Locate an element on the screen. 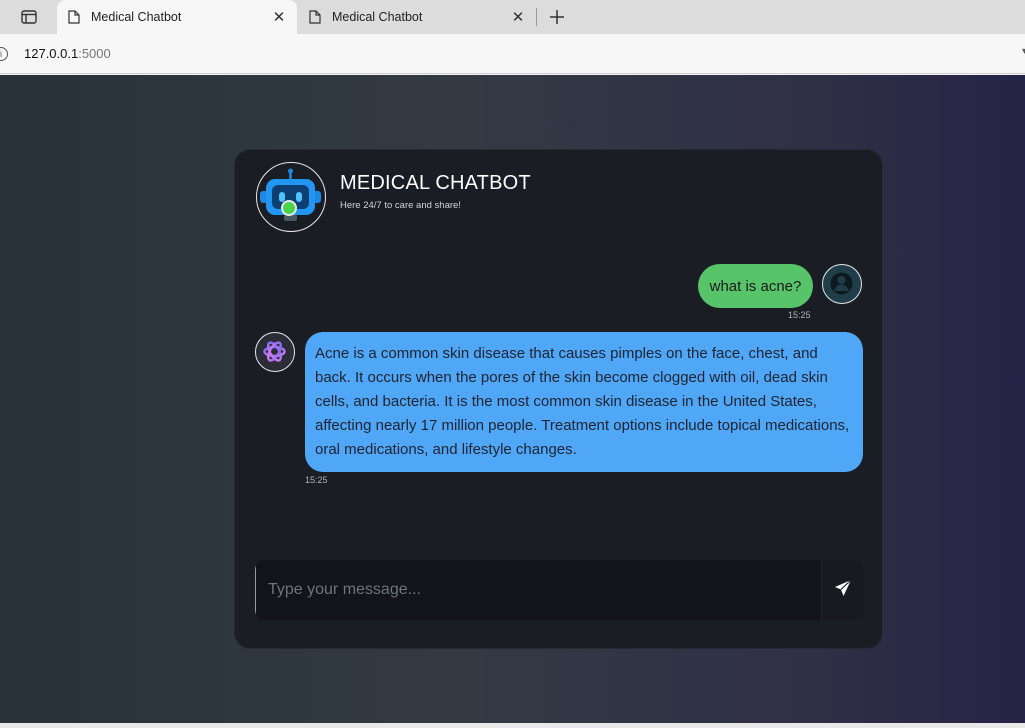  url-text: 127.0.0.1:5000 is located at coordinates (67, 53).